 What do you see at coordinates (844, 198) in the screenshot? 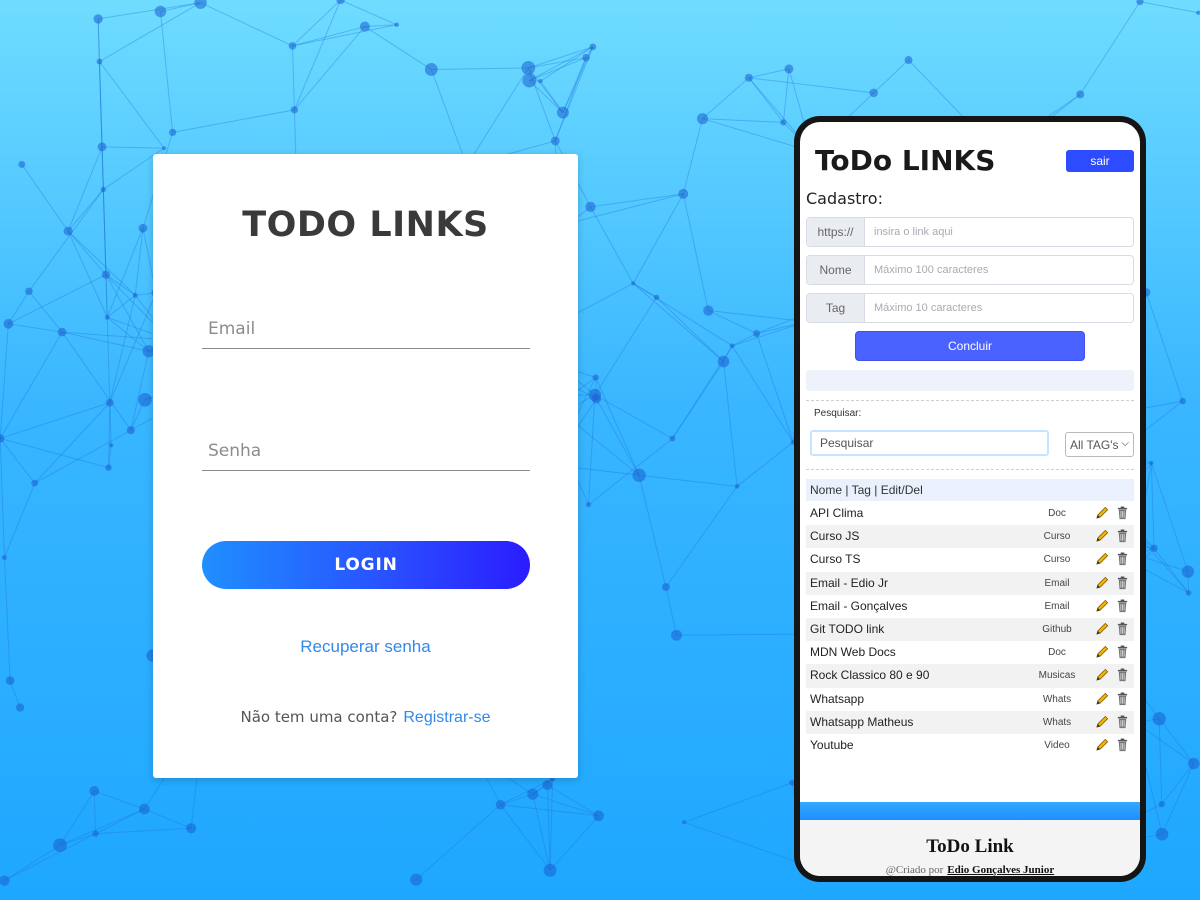
I see `cadastro-heading: Cadastro:` at bounding box center [844, 198].